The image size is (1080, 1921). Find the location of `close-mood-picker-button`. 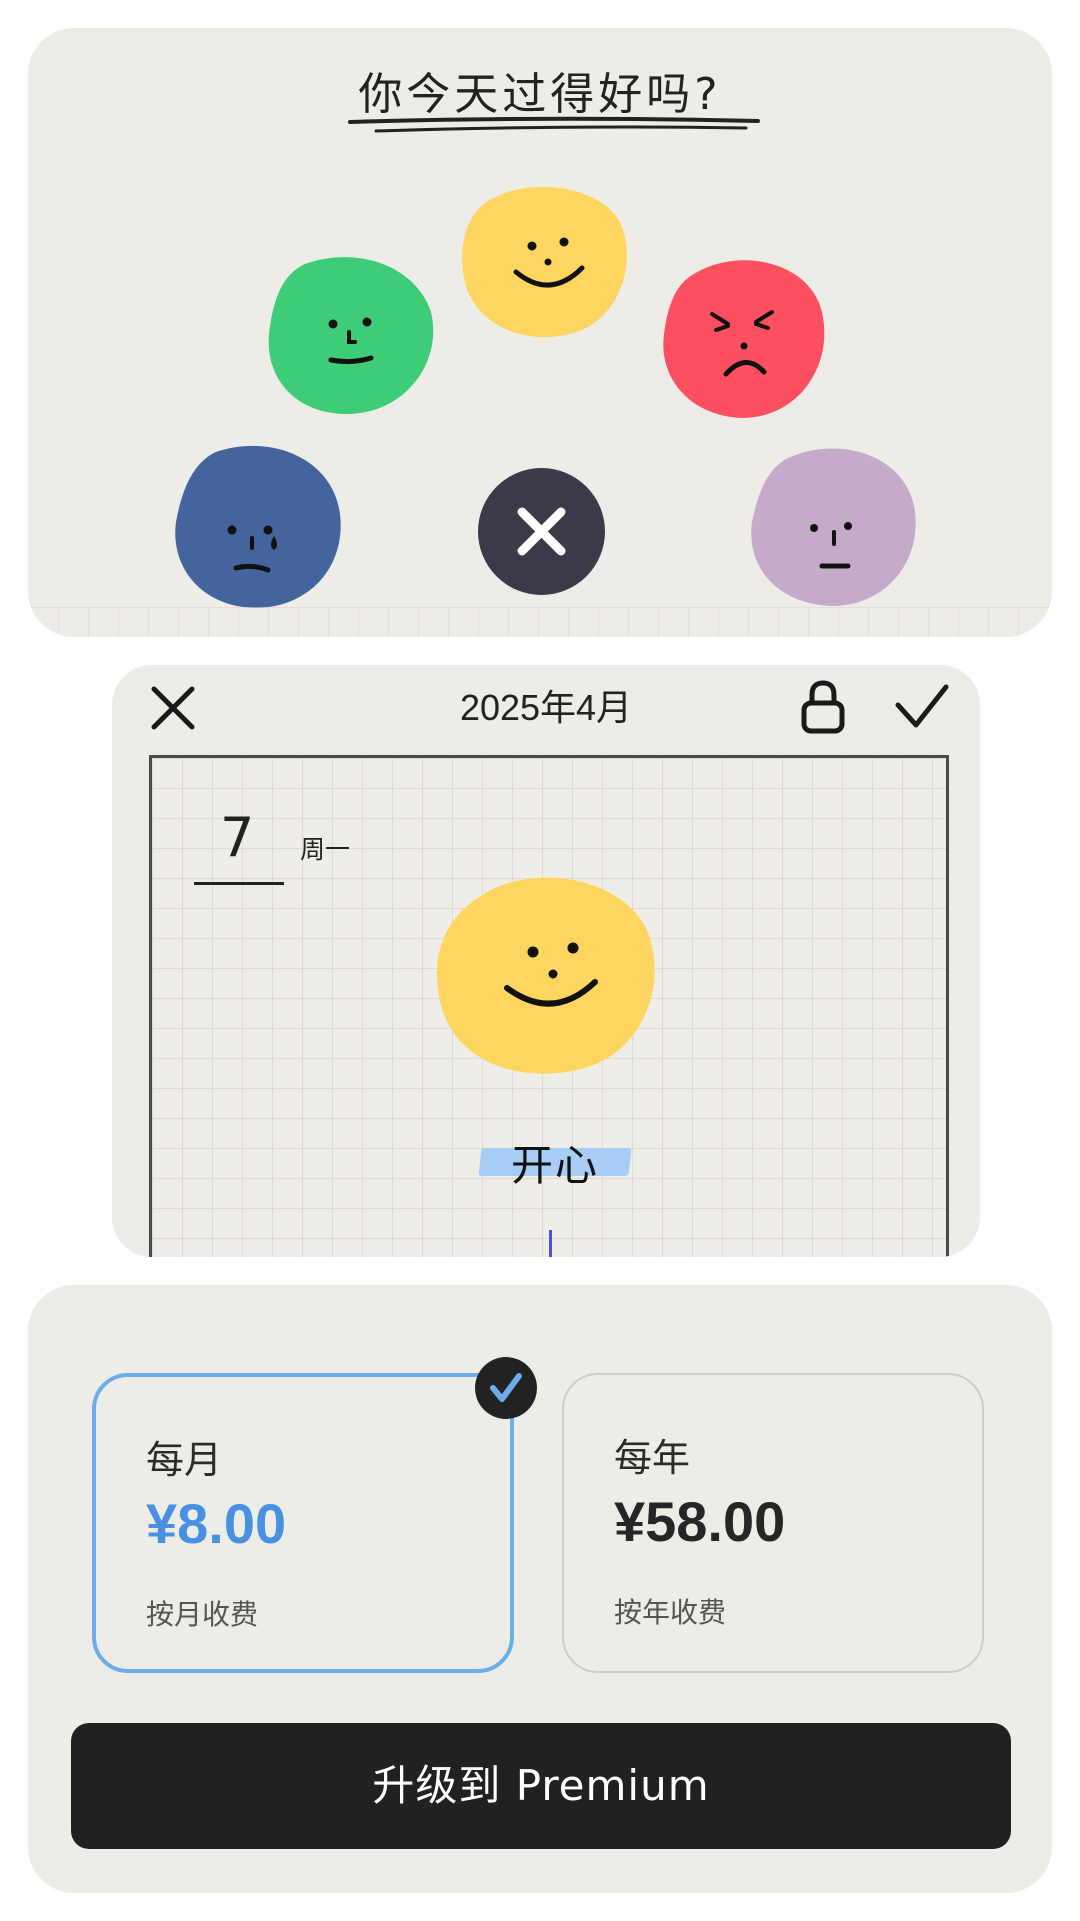

close-mood-picker-button is located at coordinates (541, 531).